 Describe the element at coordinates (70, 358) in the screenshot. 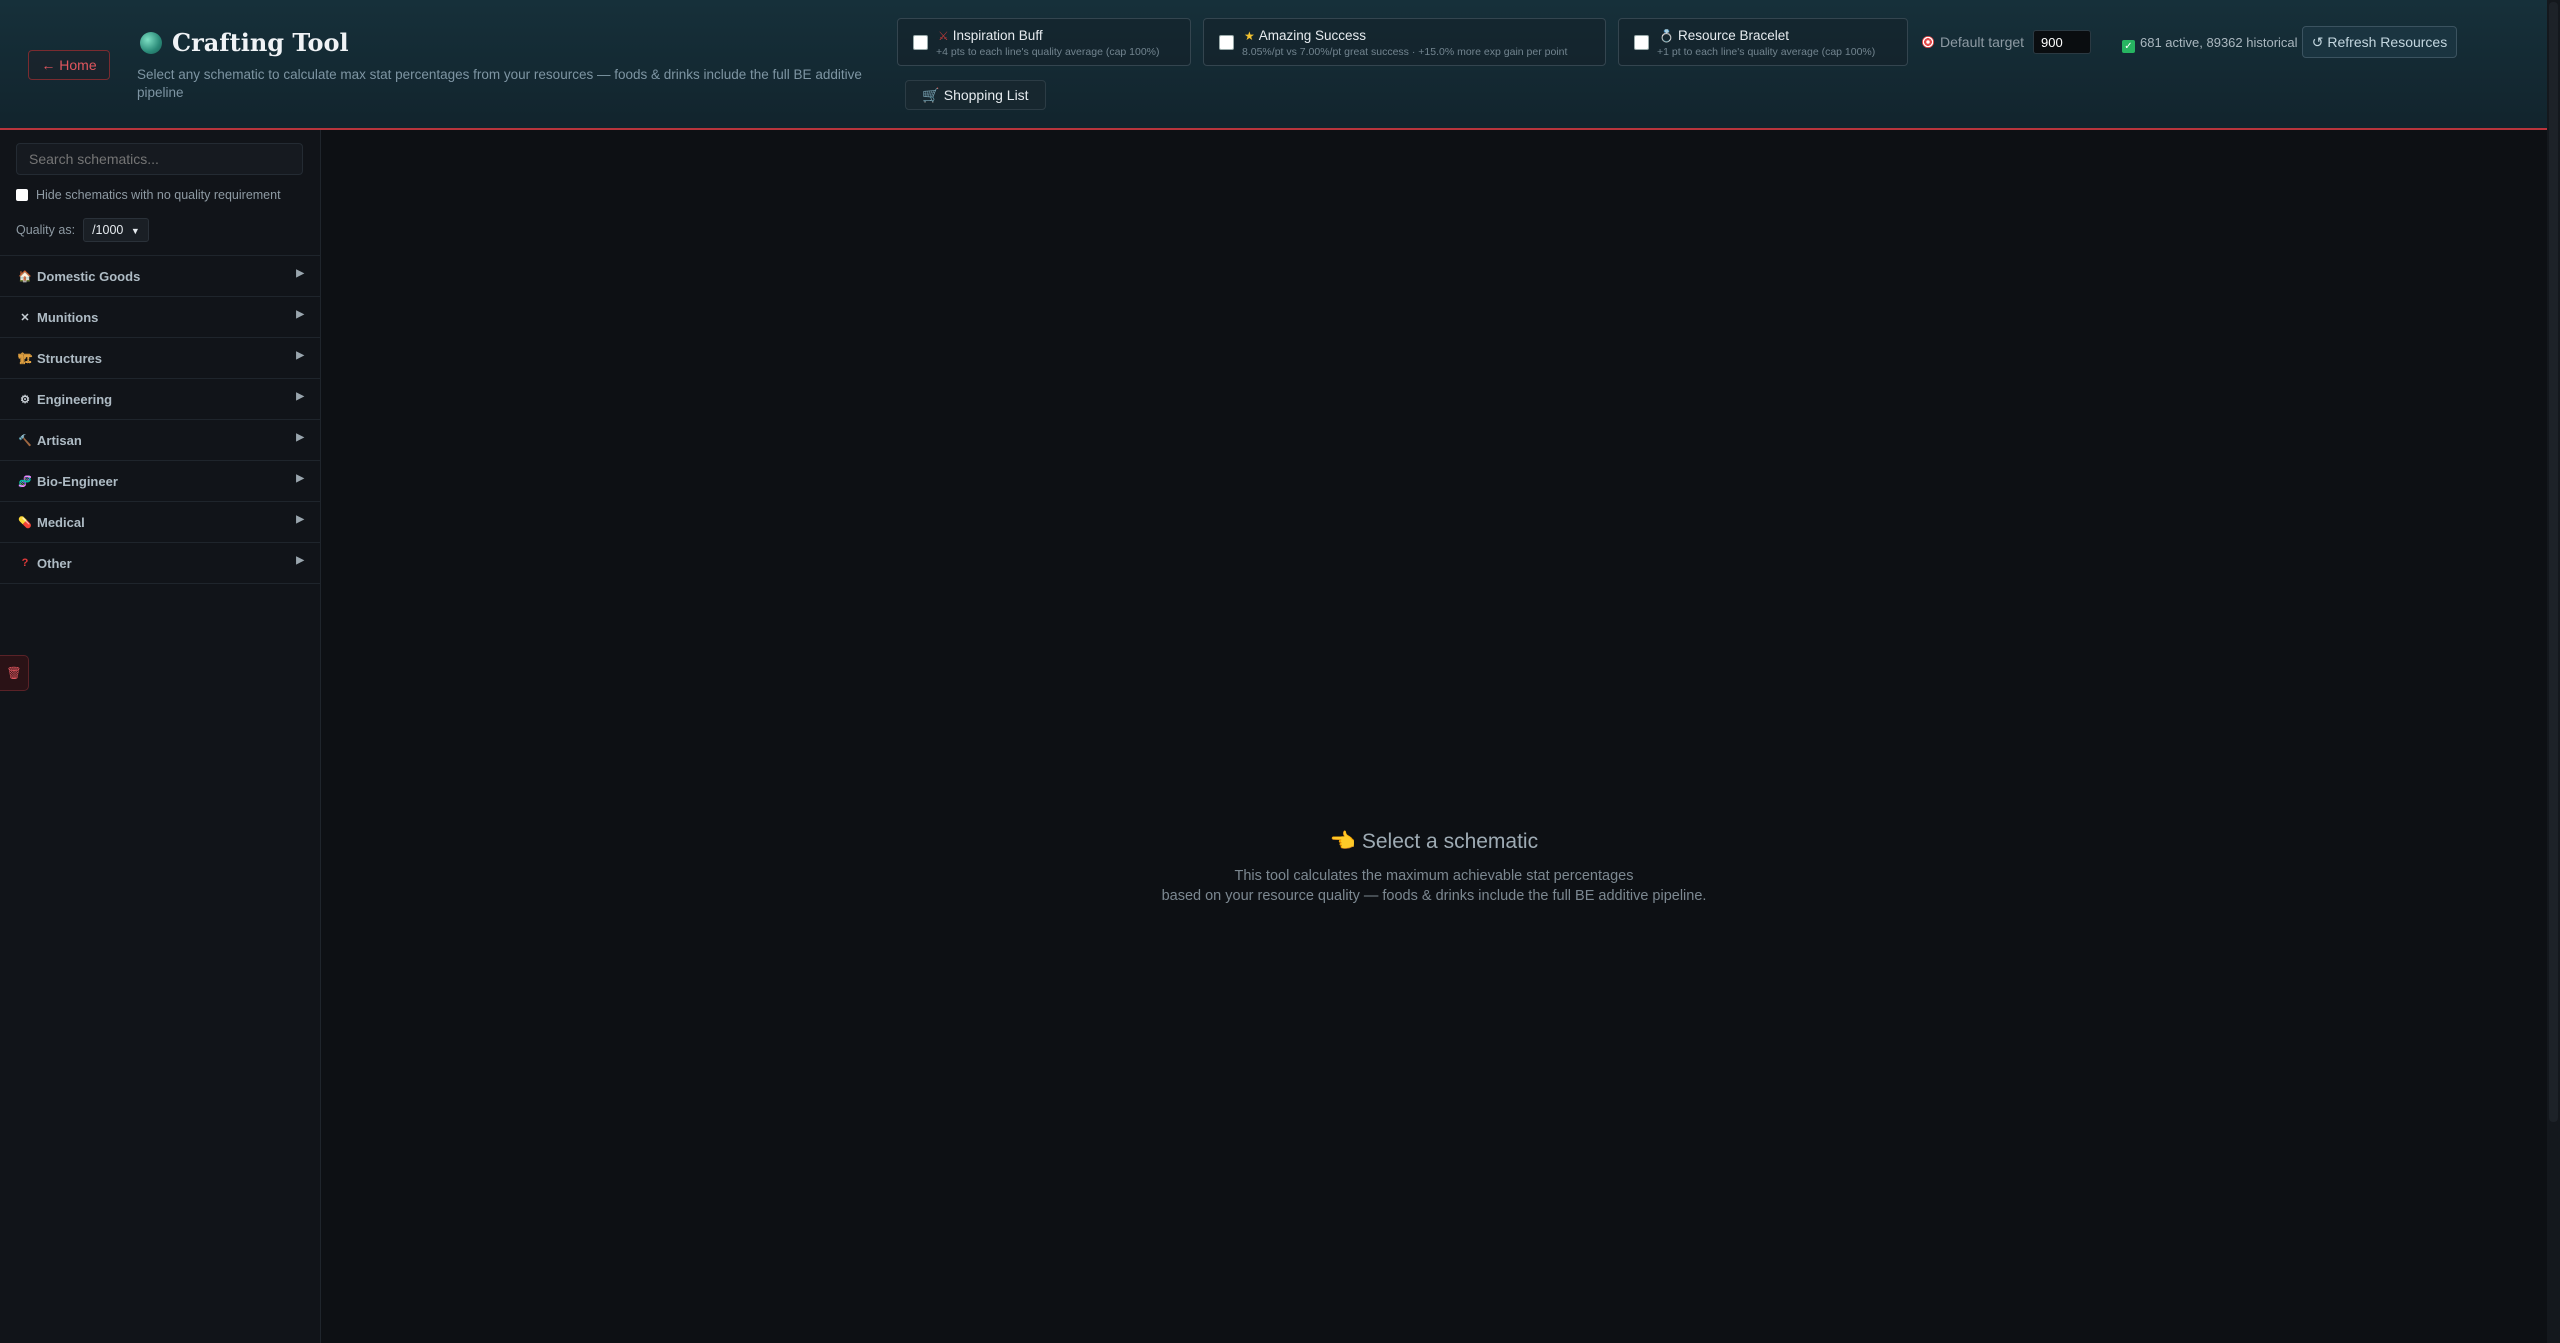

I see `category-label: Structures` at that location.